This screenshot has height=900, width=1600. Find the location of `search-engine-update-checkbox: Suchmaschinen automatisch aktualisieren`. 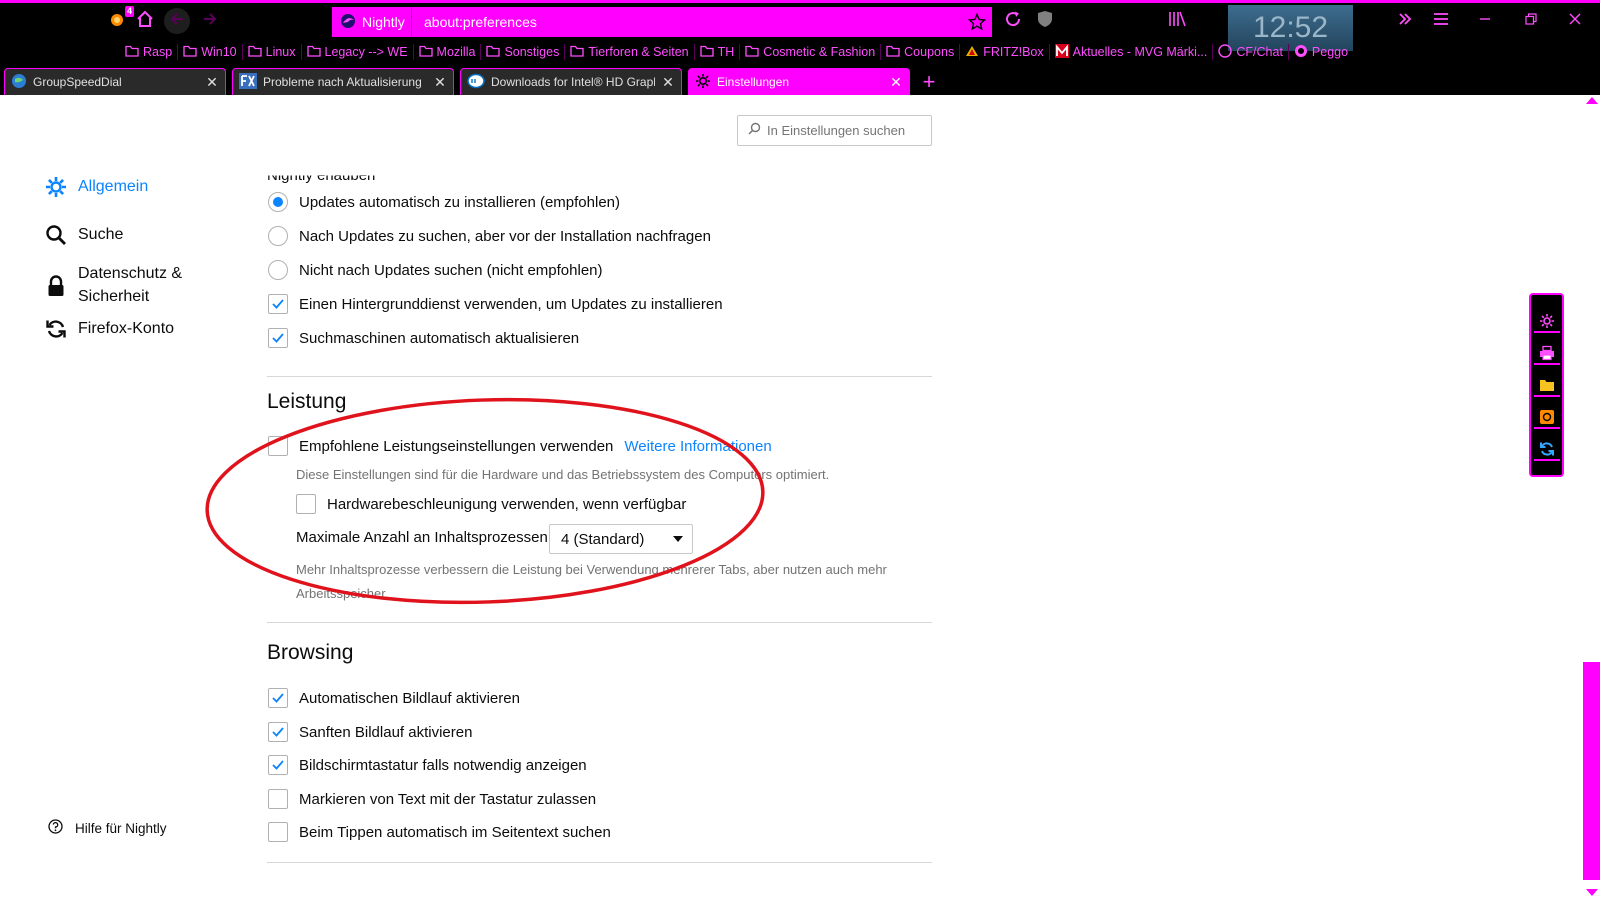

search-engine-update-checkbox: Suchmaschinen automatisch aktualisieren is located at coordinates (423, 338).